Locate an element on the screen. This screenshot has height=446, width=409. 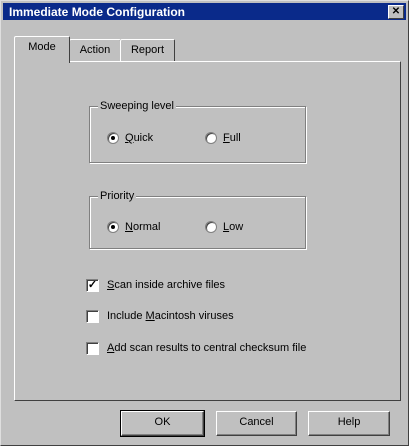
sweeping-level-group: Sweeping level Quick Full is located at coordinates (197, 131).